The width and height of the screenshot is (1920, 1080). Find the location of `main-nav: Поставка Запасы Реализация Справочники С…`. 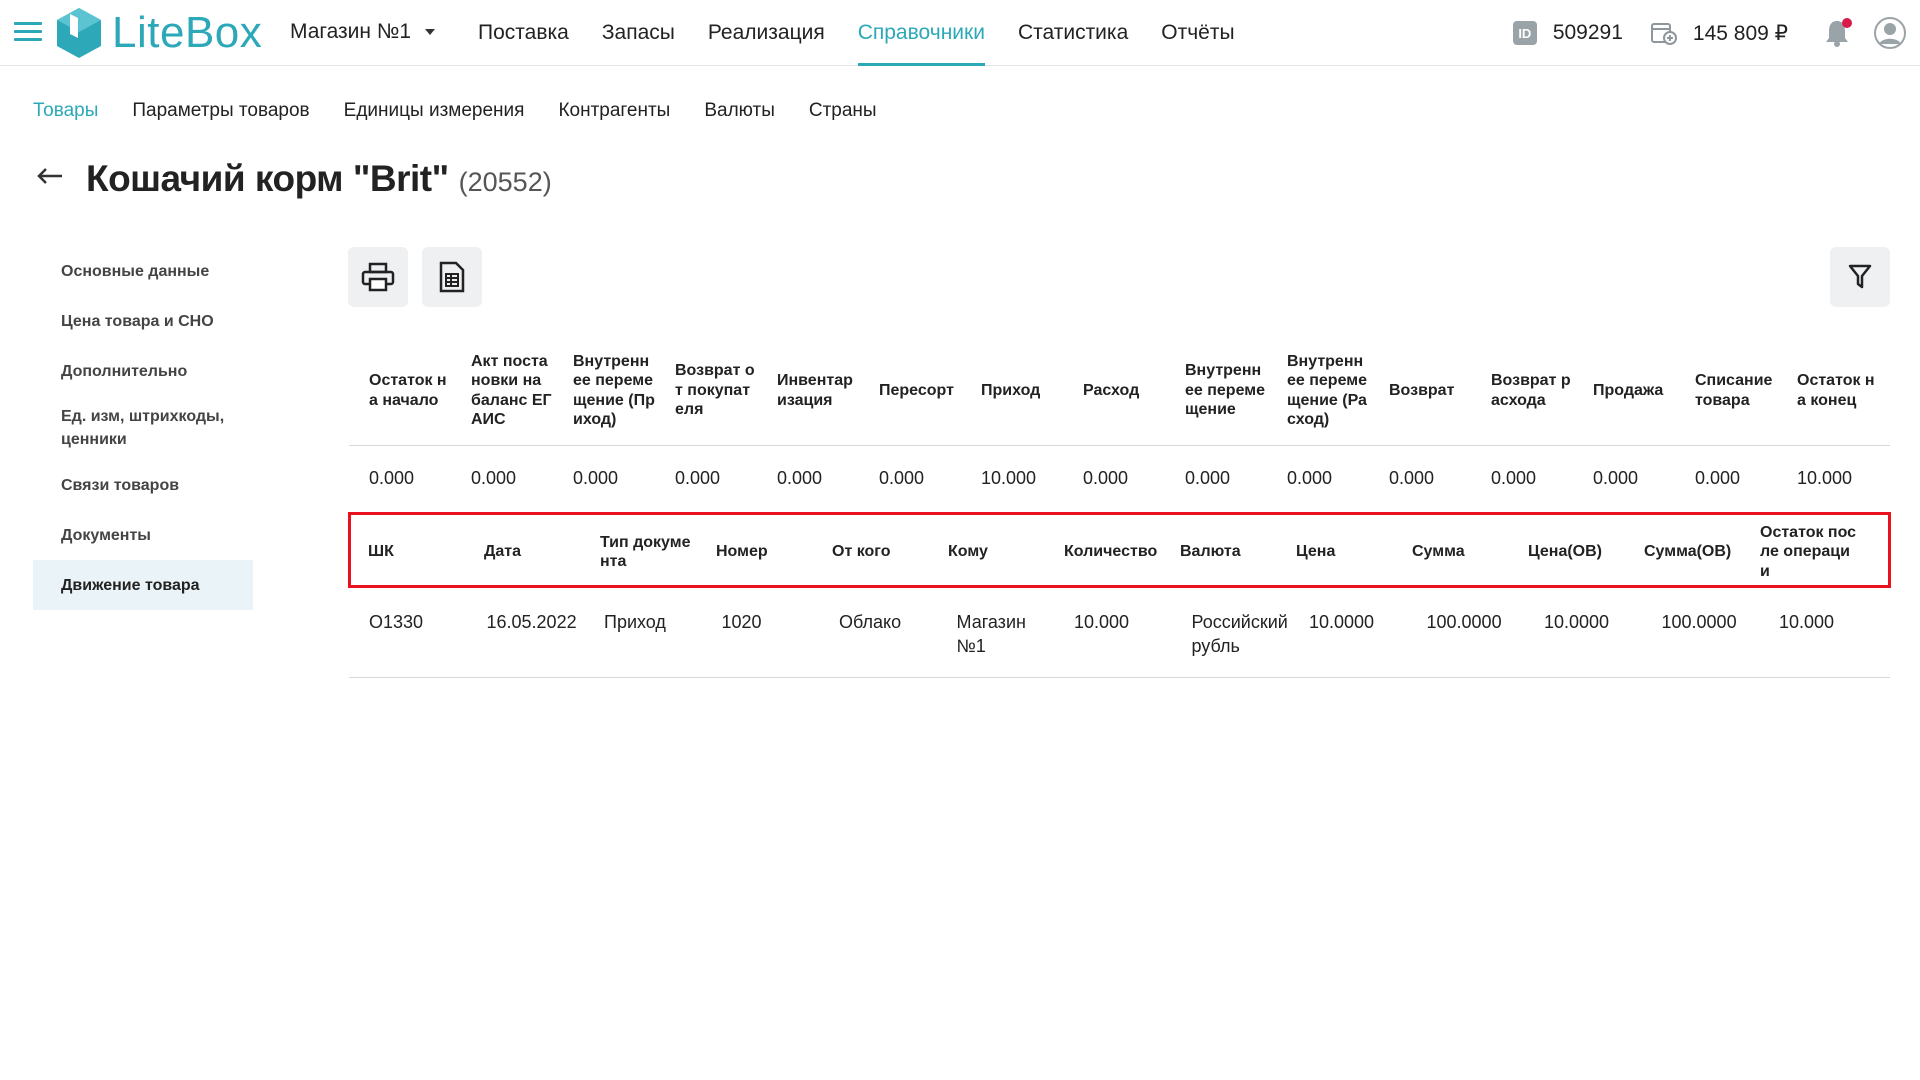

main-nav: Поставка Запасы Реализация Справочники С… is located at coordinates (873, 33).